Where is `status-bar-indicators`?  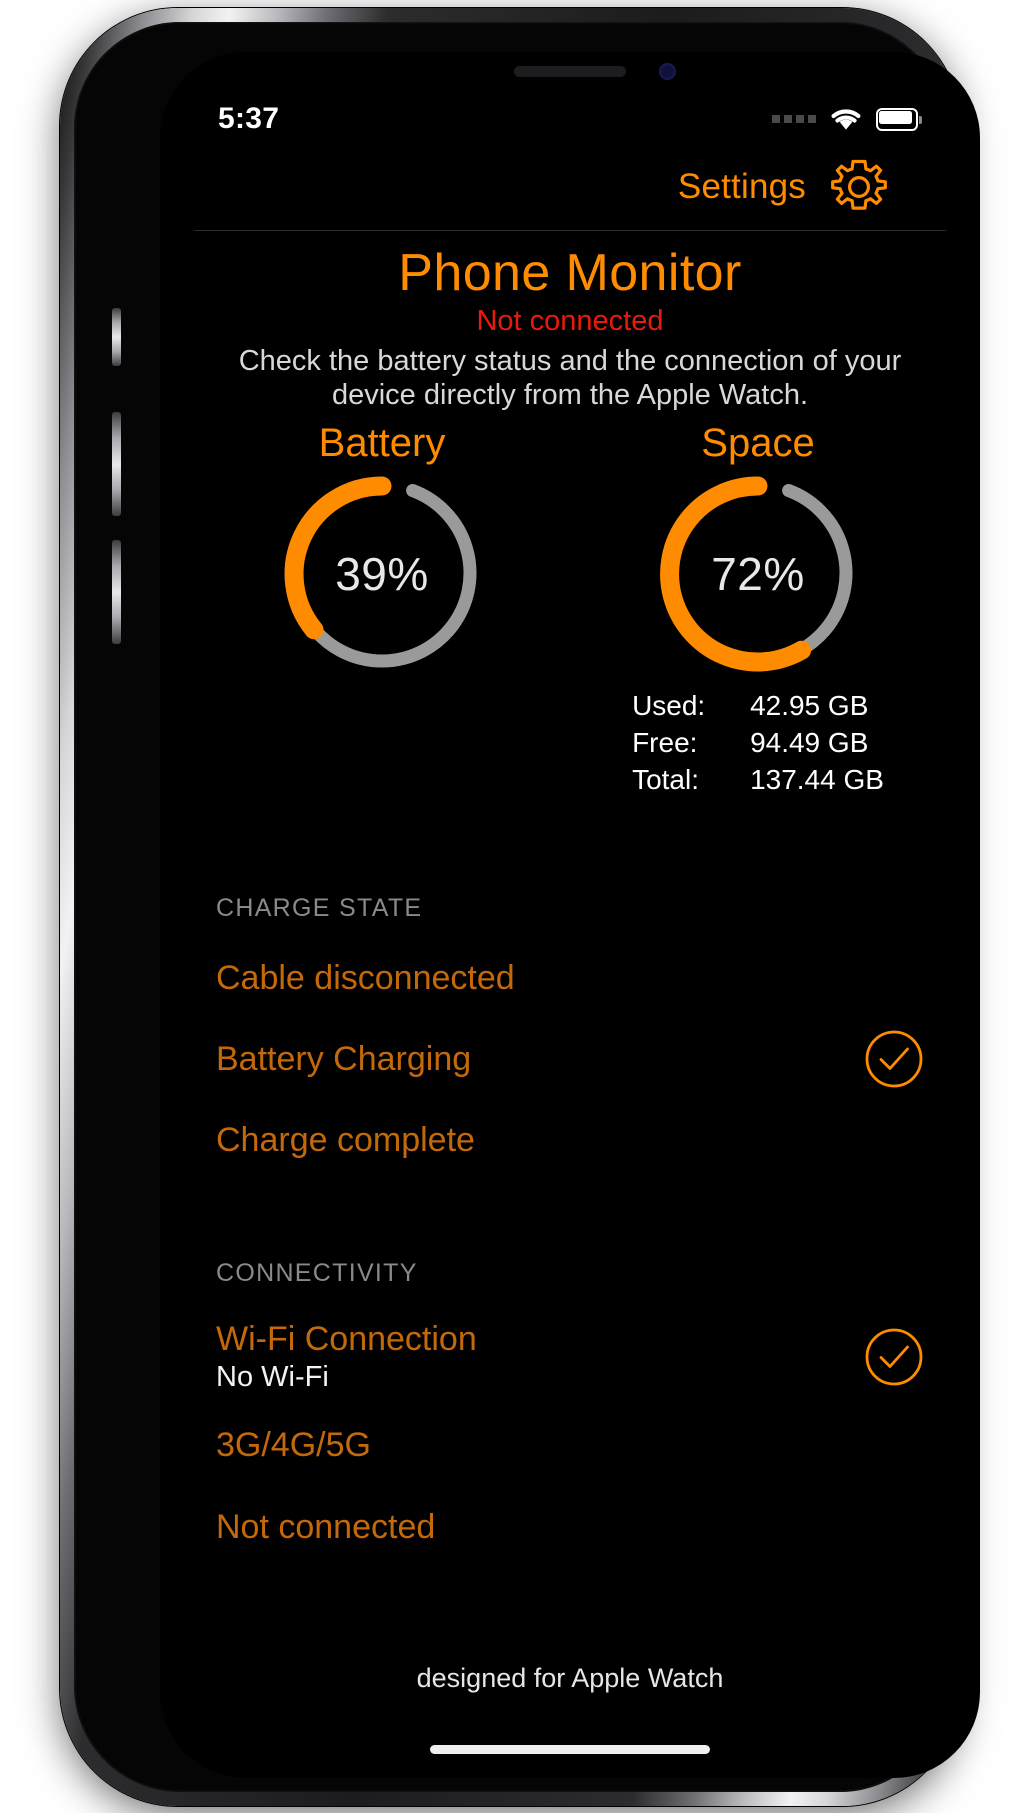 status-bar-indicators is located at coordinates (847, 119).